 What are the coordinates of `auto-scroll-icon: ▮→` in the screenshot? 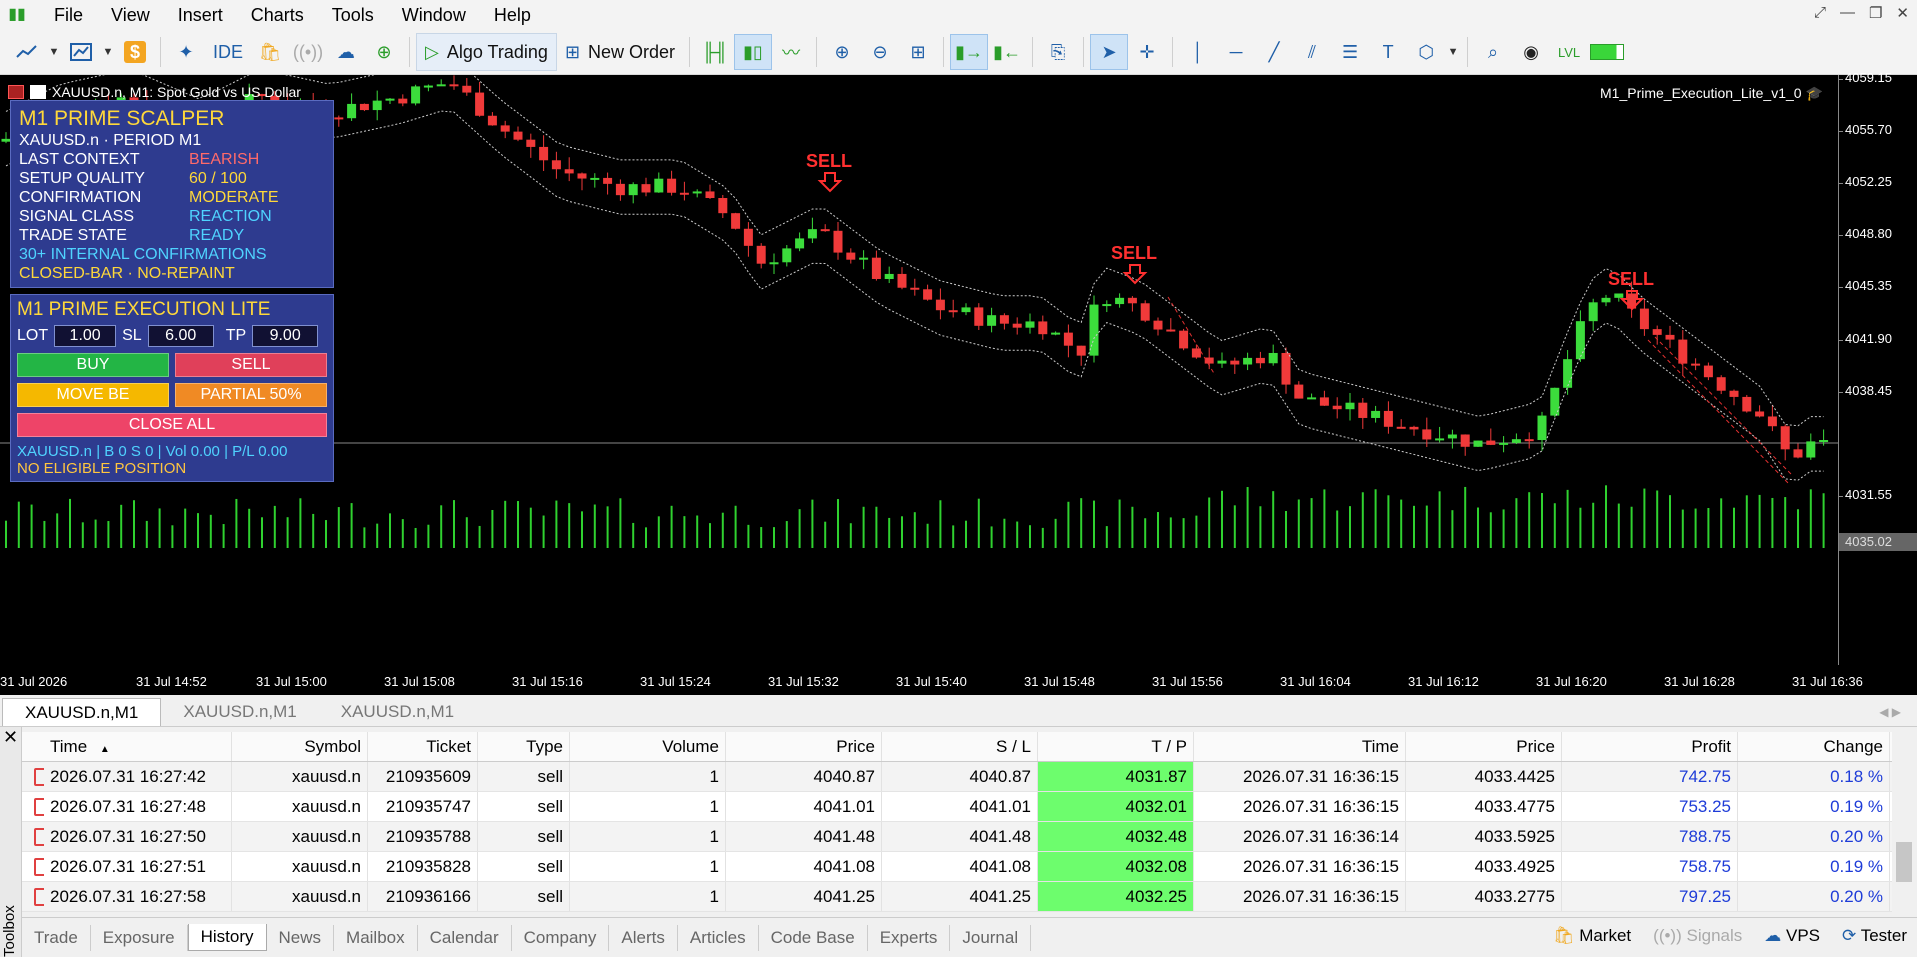 It's located at (969, 52).